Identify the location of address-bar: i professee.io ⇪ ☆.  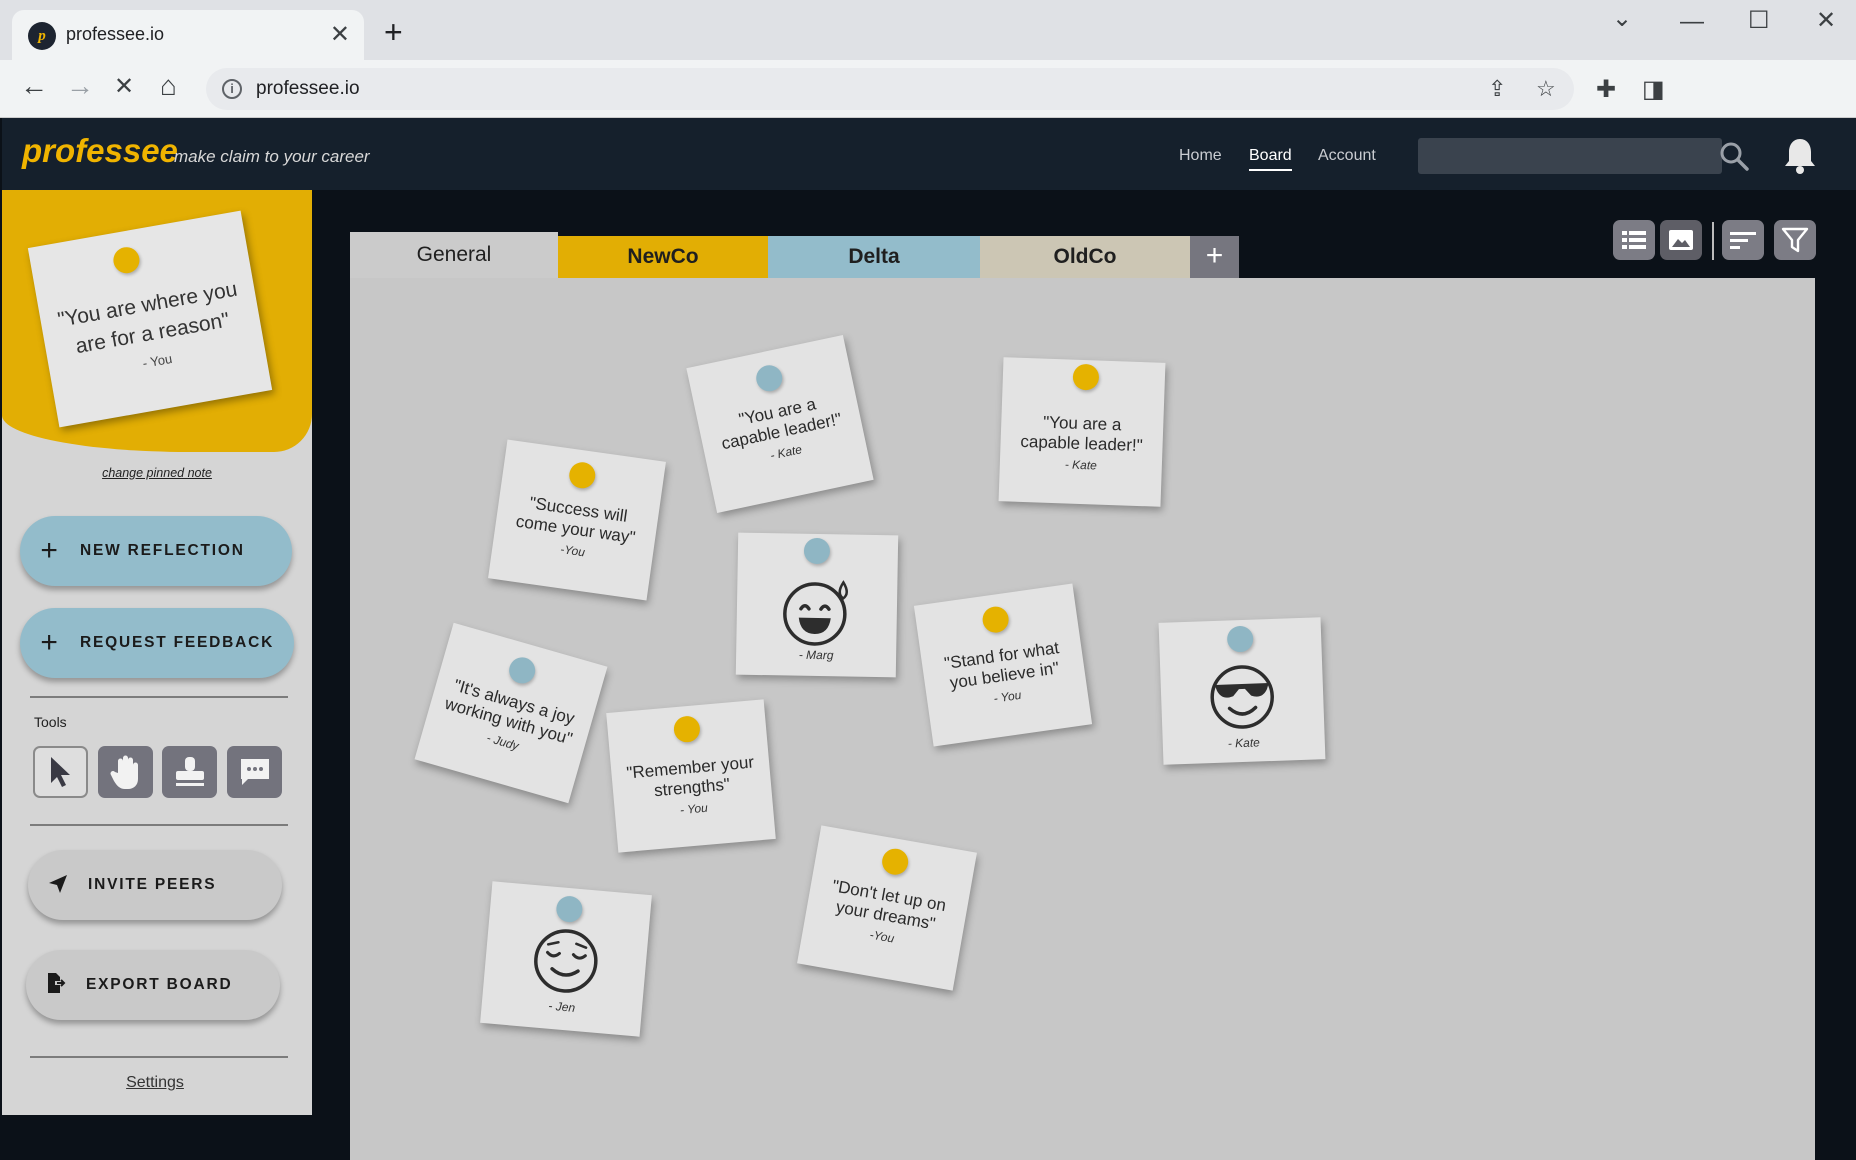
(890, 89).